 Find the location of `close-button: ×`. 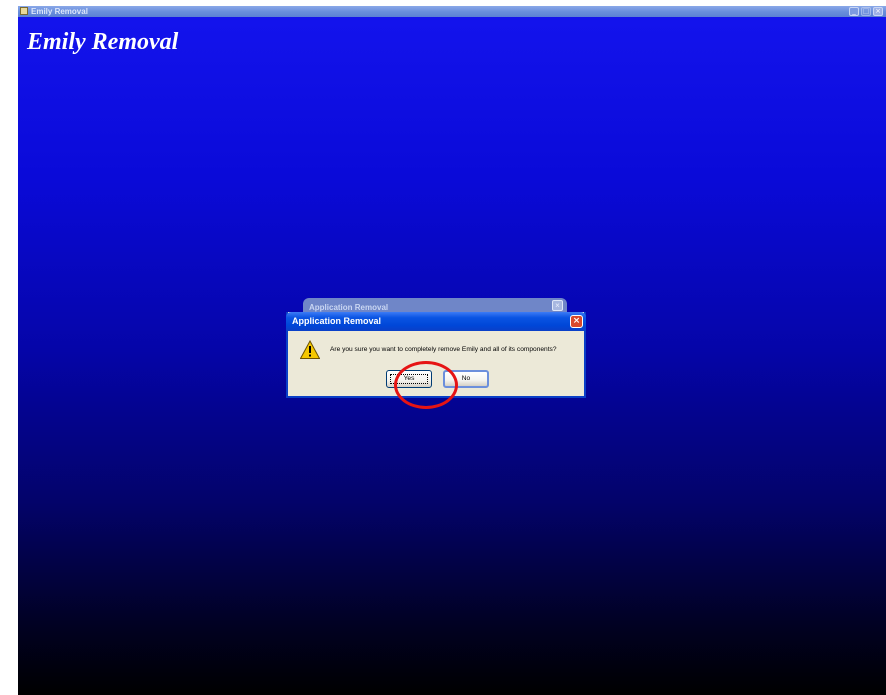

close-button: × is located at coordinates (878, 11).